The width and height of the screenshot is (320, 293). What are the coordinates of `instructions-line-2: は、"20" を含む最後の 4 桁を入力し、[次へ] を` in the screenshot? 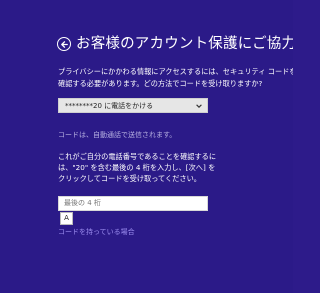 It's located at (137, 167).